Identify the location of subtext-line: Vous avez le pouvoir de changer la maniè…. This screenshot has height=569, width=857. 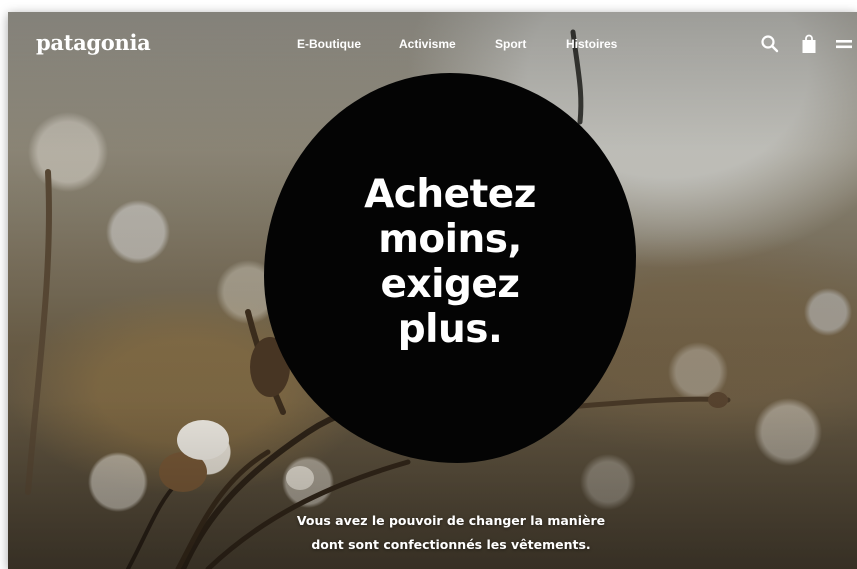
(451, 520).